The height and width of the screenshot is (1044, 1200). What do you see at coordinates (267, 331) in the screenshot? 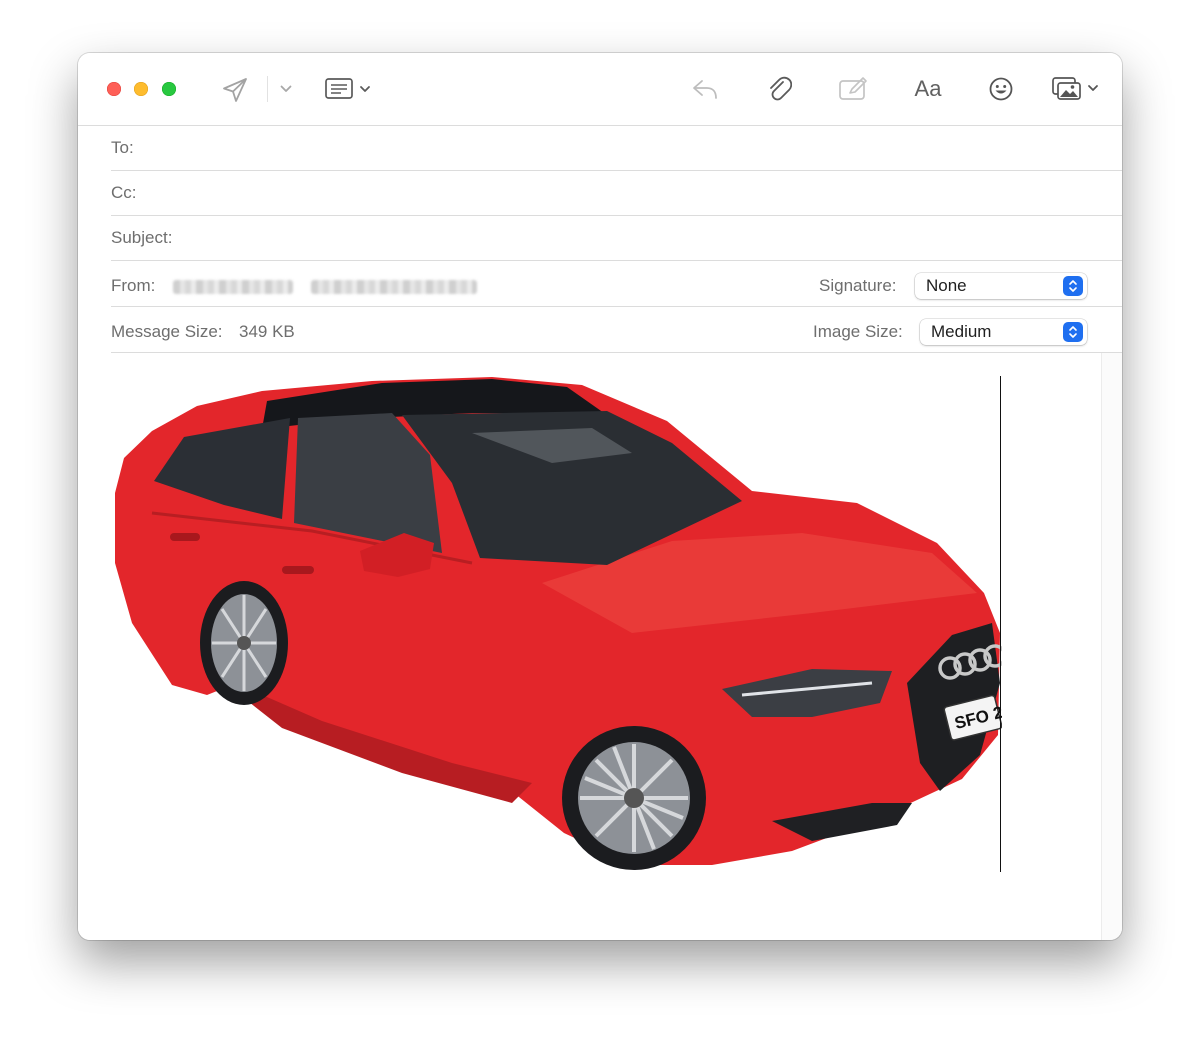
I see `message-size-value: 349 KB` at bounding box center [267, 331].